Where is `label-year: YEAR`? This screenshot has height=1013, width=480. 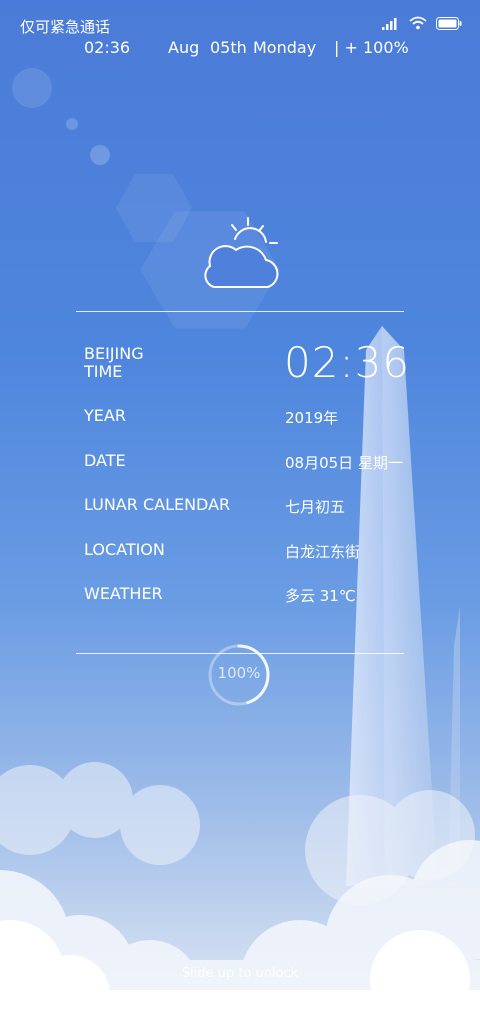 label-year: YEAR is located at coordinates (105, 415).